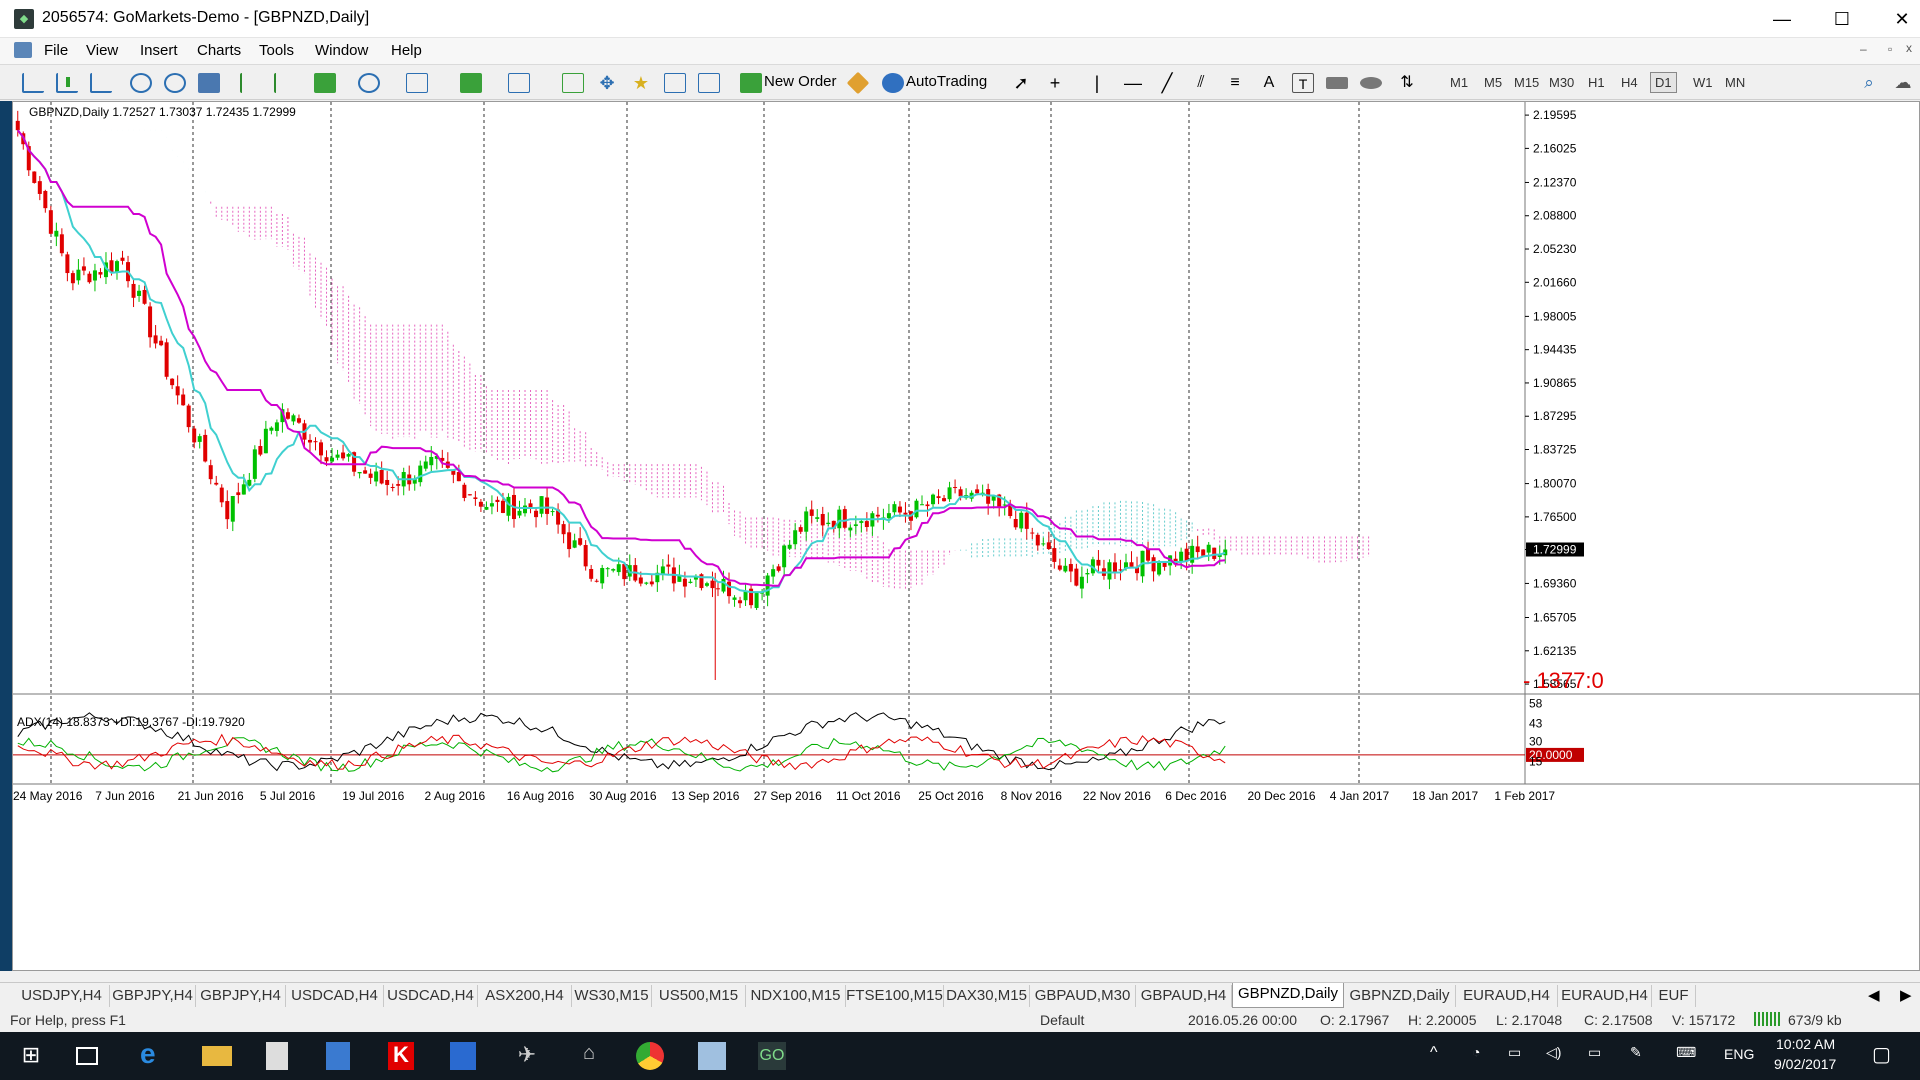 Image resolution: width=1920 pixels, height=1080 pixels. What do you see at coordinates (641, 83) in the screenshot?
I see `favorites-icon: ★` at bounding box center [641, 83].